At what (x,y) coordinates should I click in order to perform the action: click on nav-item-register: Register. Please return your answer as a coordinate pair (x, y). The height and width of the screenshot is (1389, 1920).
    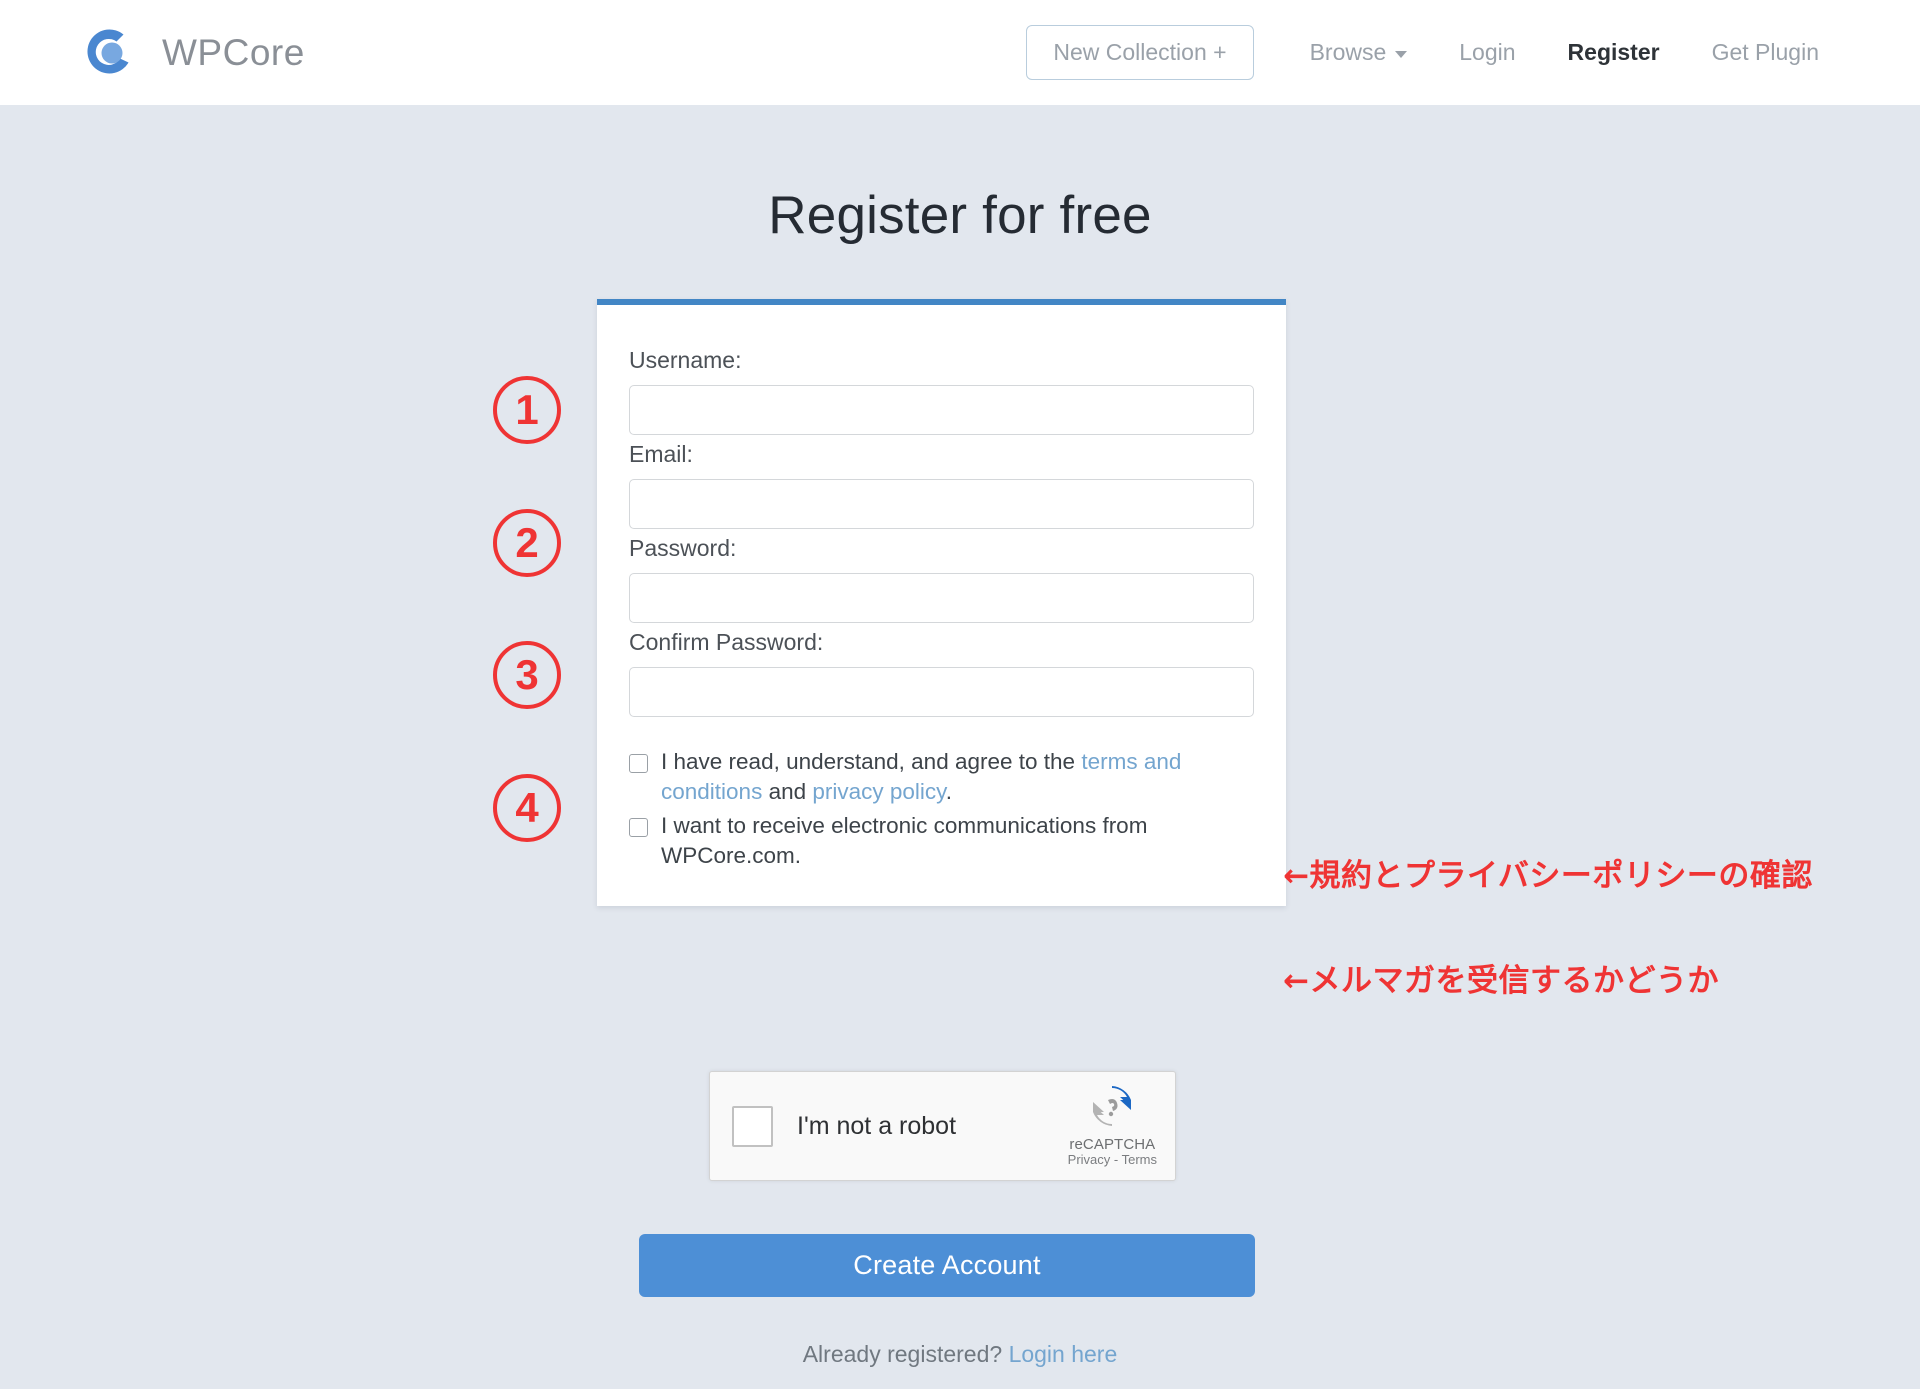
    Looking at the image, I should click on (1614, 52).